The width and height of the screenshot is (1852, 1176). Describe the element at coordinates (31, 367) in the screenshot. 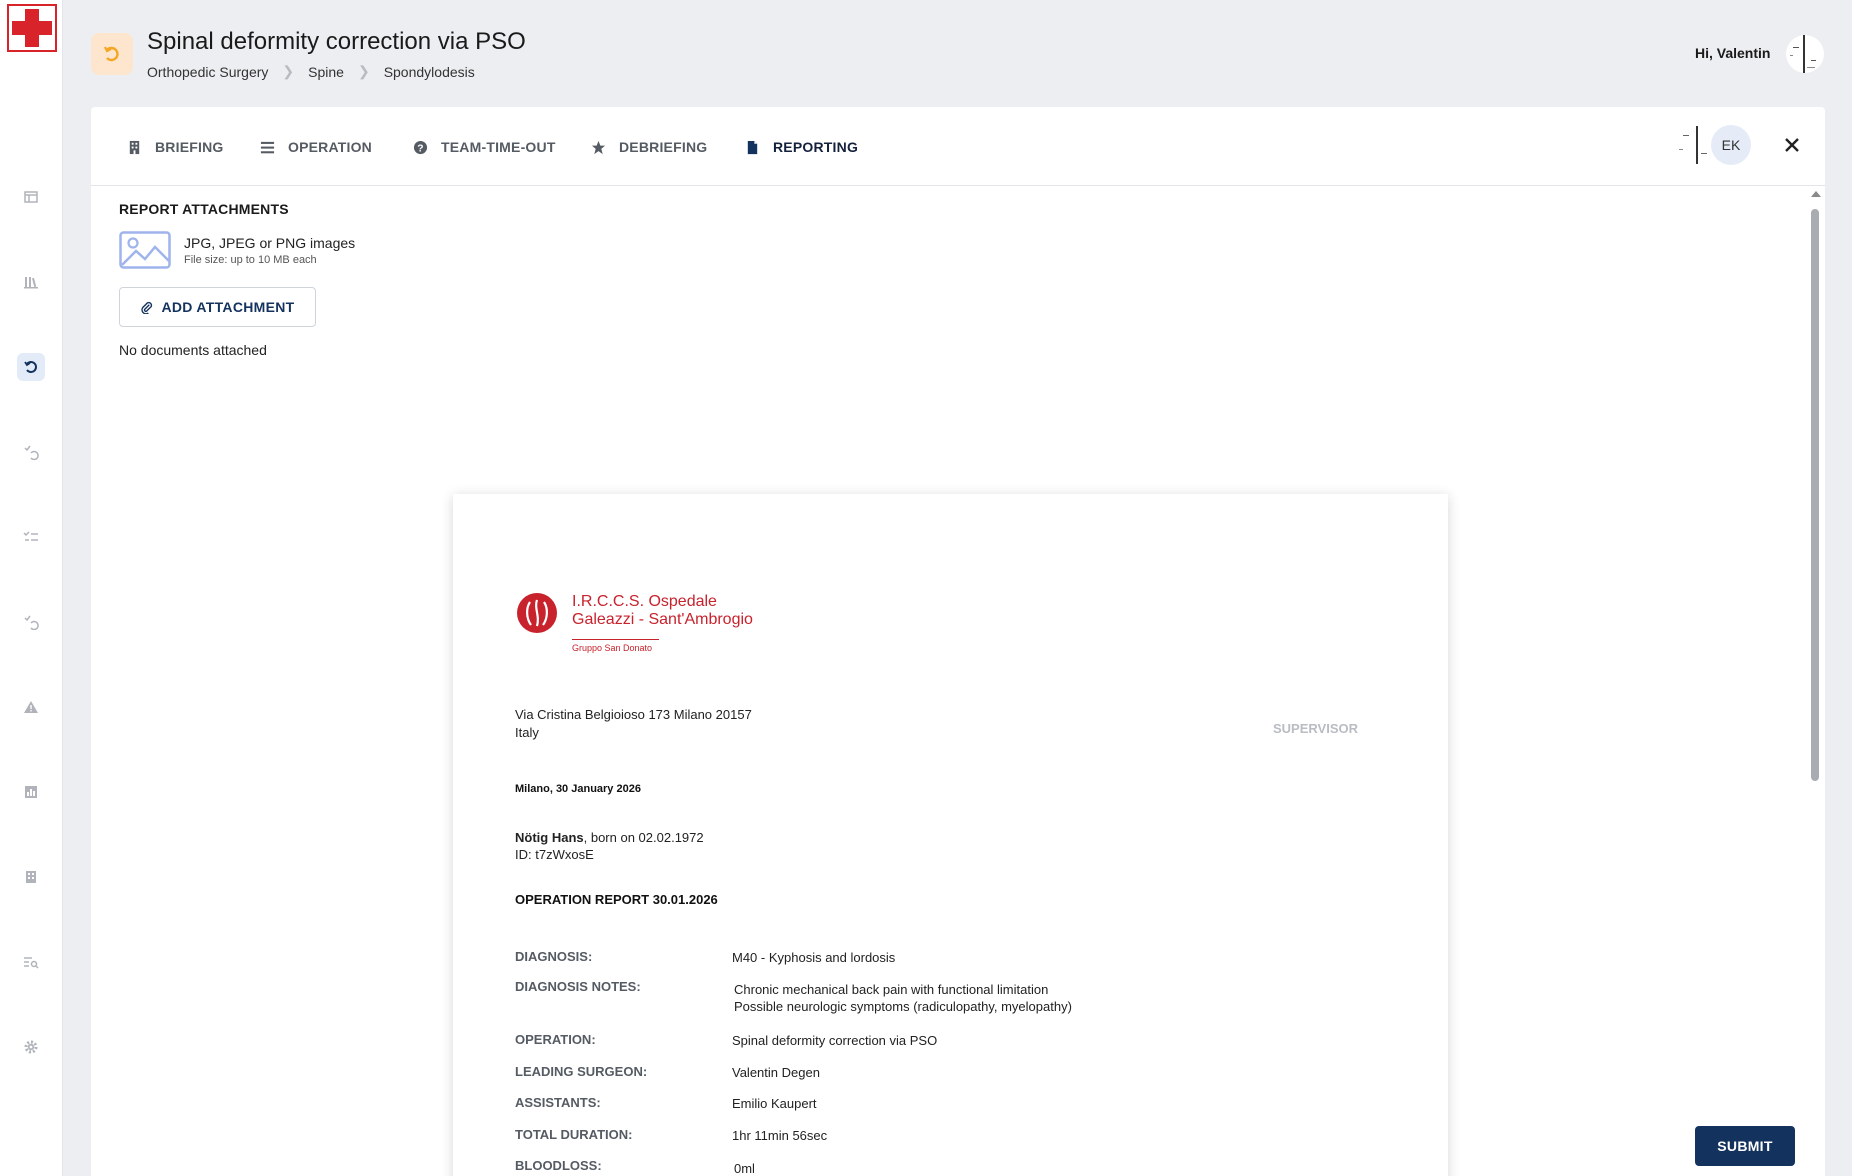

I see `procedure-icon` at that location.